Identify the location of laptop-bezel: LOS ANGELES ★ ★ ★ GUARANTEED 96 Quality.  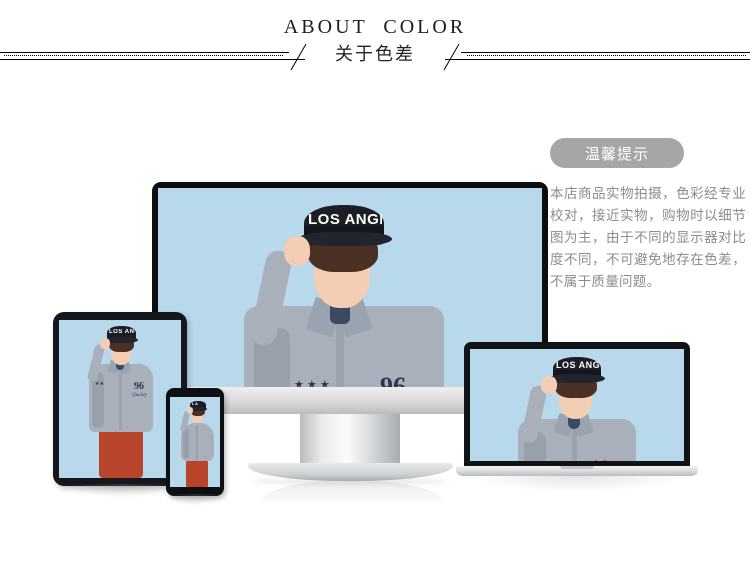
(577, 404).